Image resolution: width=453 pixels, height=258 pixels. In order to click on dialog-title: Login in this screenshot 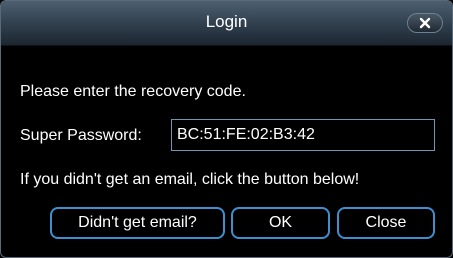, I will do `click(226, 21)`.